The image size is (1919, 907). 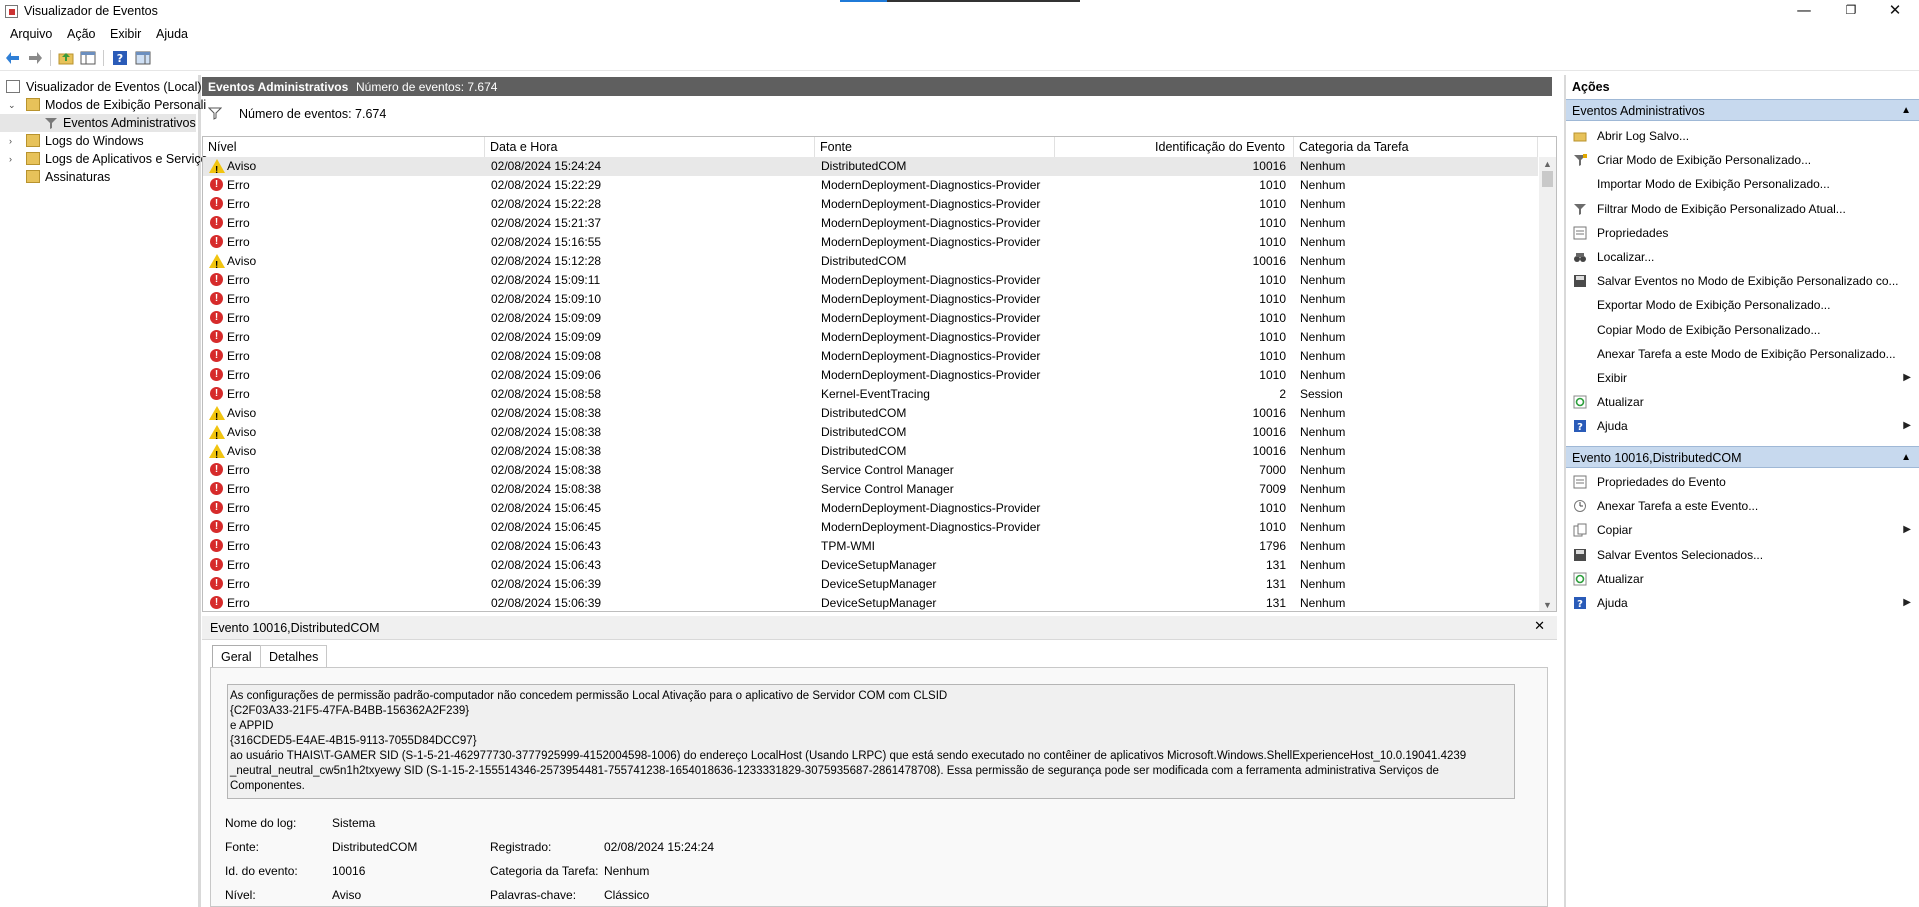 I want to click on event-list-scrollbar: ▲ ▼, so click(x=1547, y=384).